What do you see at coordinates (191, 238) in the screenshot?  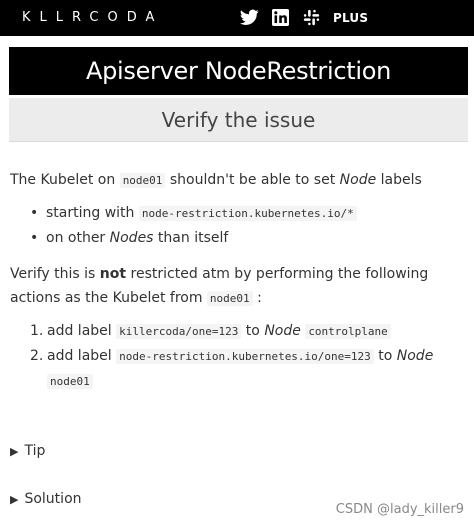 I see `list-item-text: than itself` at bounding box center [191, 238].